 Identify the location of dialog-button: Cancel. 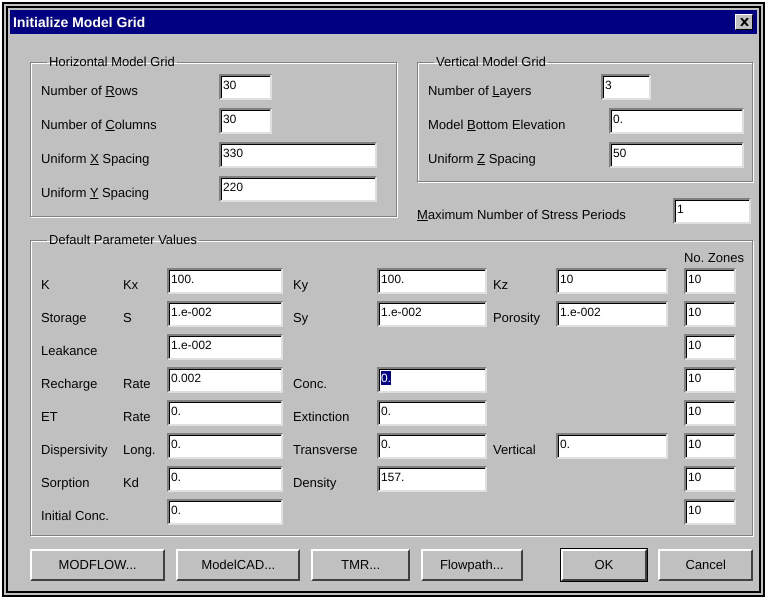
(706, 565).